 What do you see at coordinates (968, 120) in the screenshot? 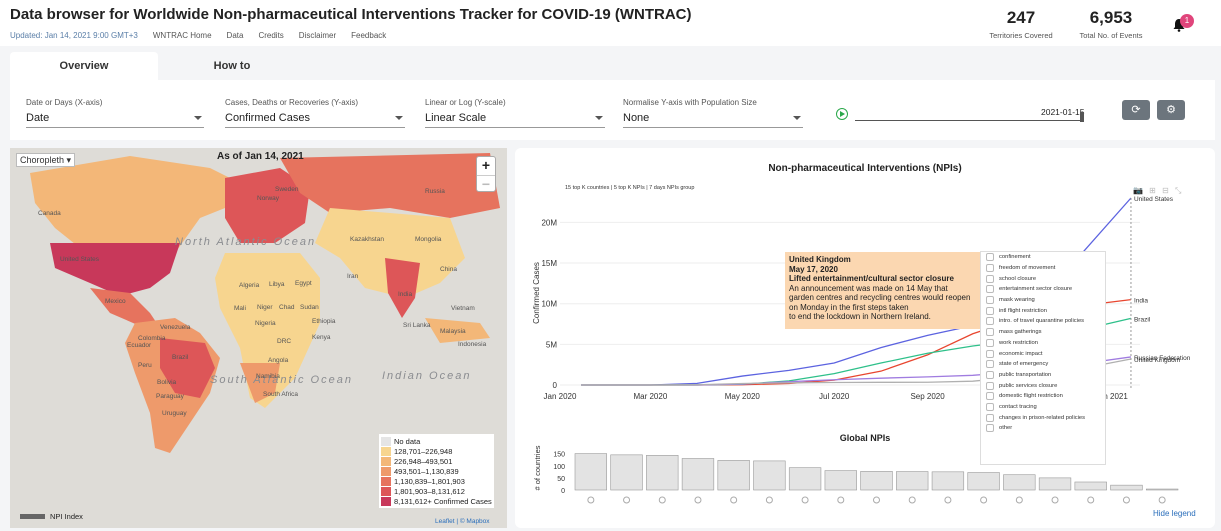
I see `date-slider-track` at bounding box center [968, 120].